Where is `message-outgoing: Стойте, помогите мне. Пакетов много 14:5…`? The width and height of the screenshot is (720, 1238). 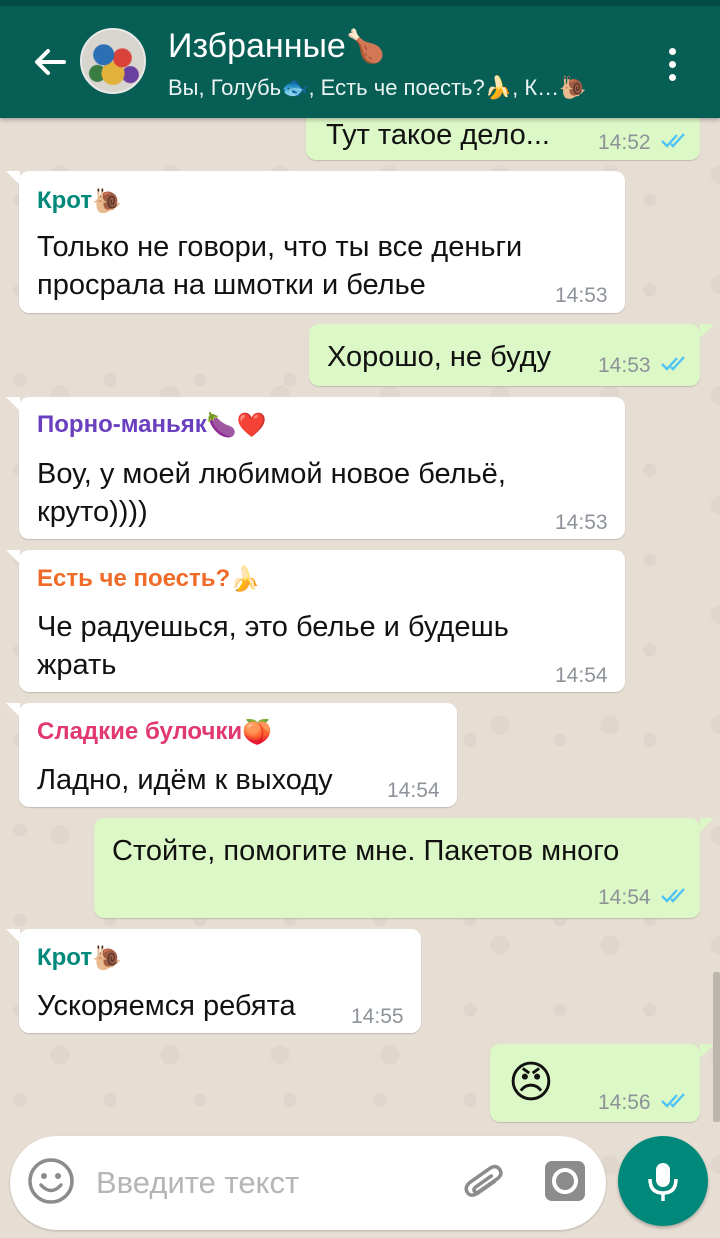 message-outgoing: Стойте, помогите мне. Пакетов много 14:5… is located at coordinates (397, 868).